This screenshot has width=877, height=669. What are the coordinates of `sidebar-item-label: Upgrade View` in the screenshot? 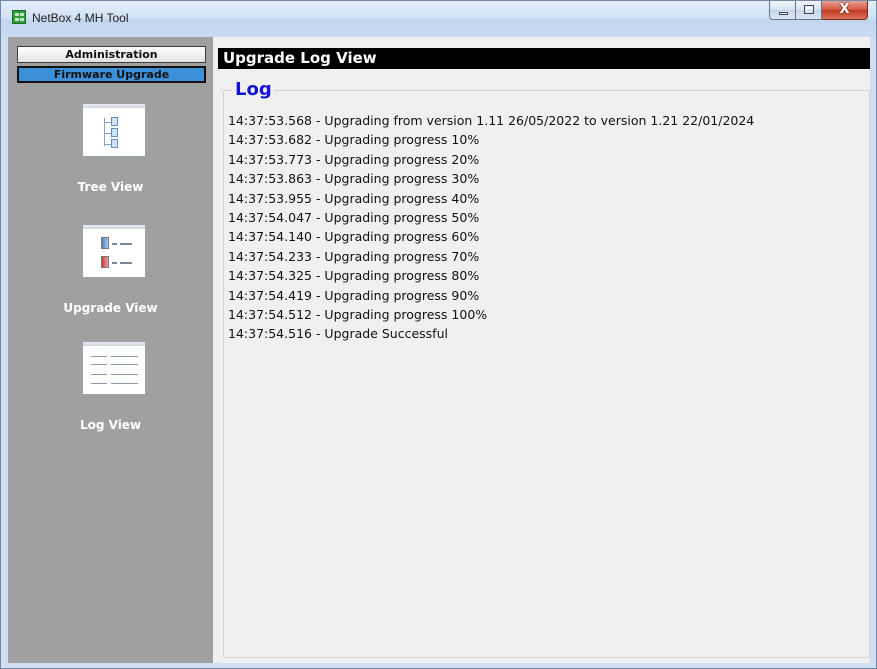 It's located at (110, 308).